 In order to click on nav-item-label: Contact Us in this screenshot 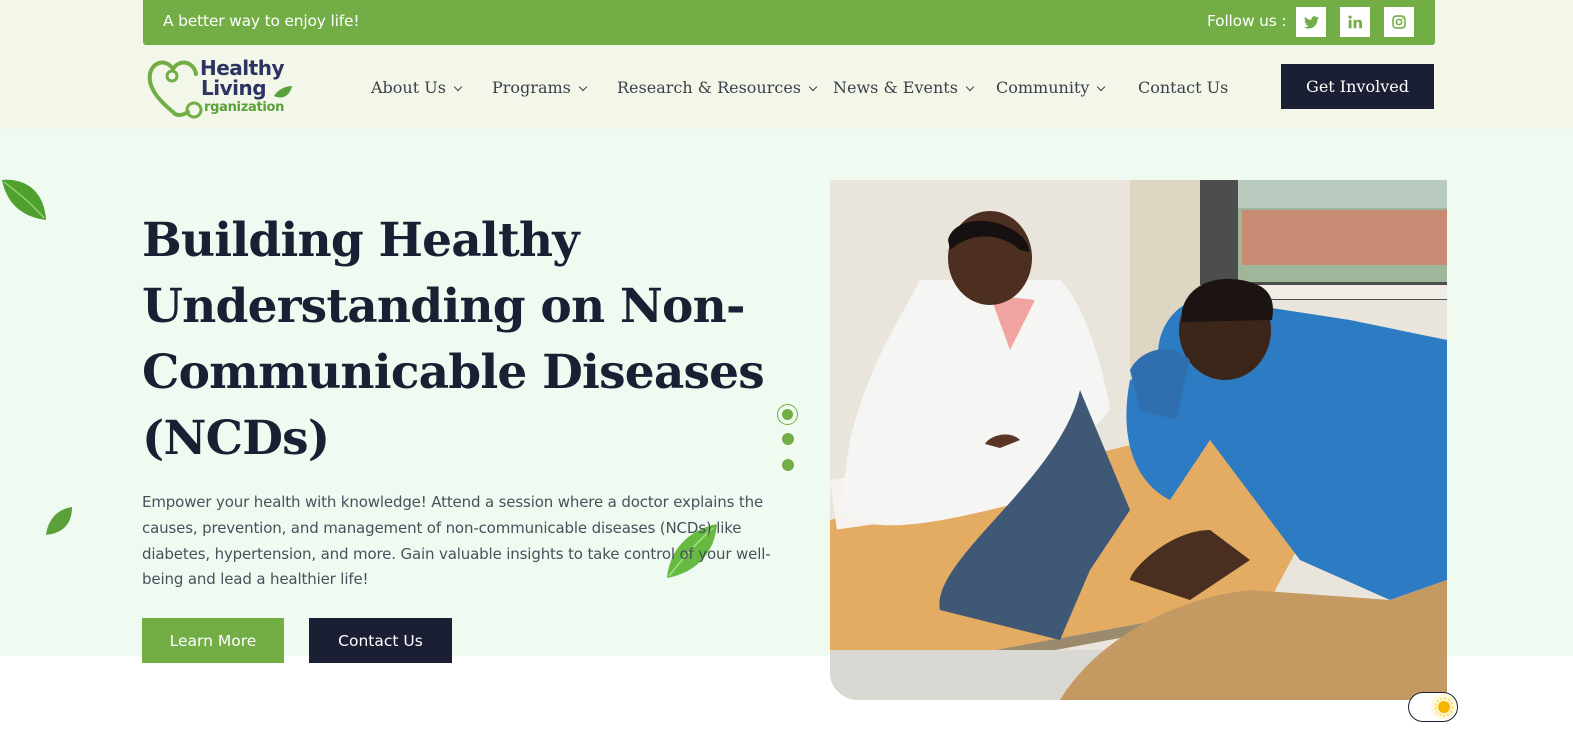, I will do `click(1183, 87)`.